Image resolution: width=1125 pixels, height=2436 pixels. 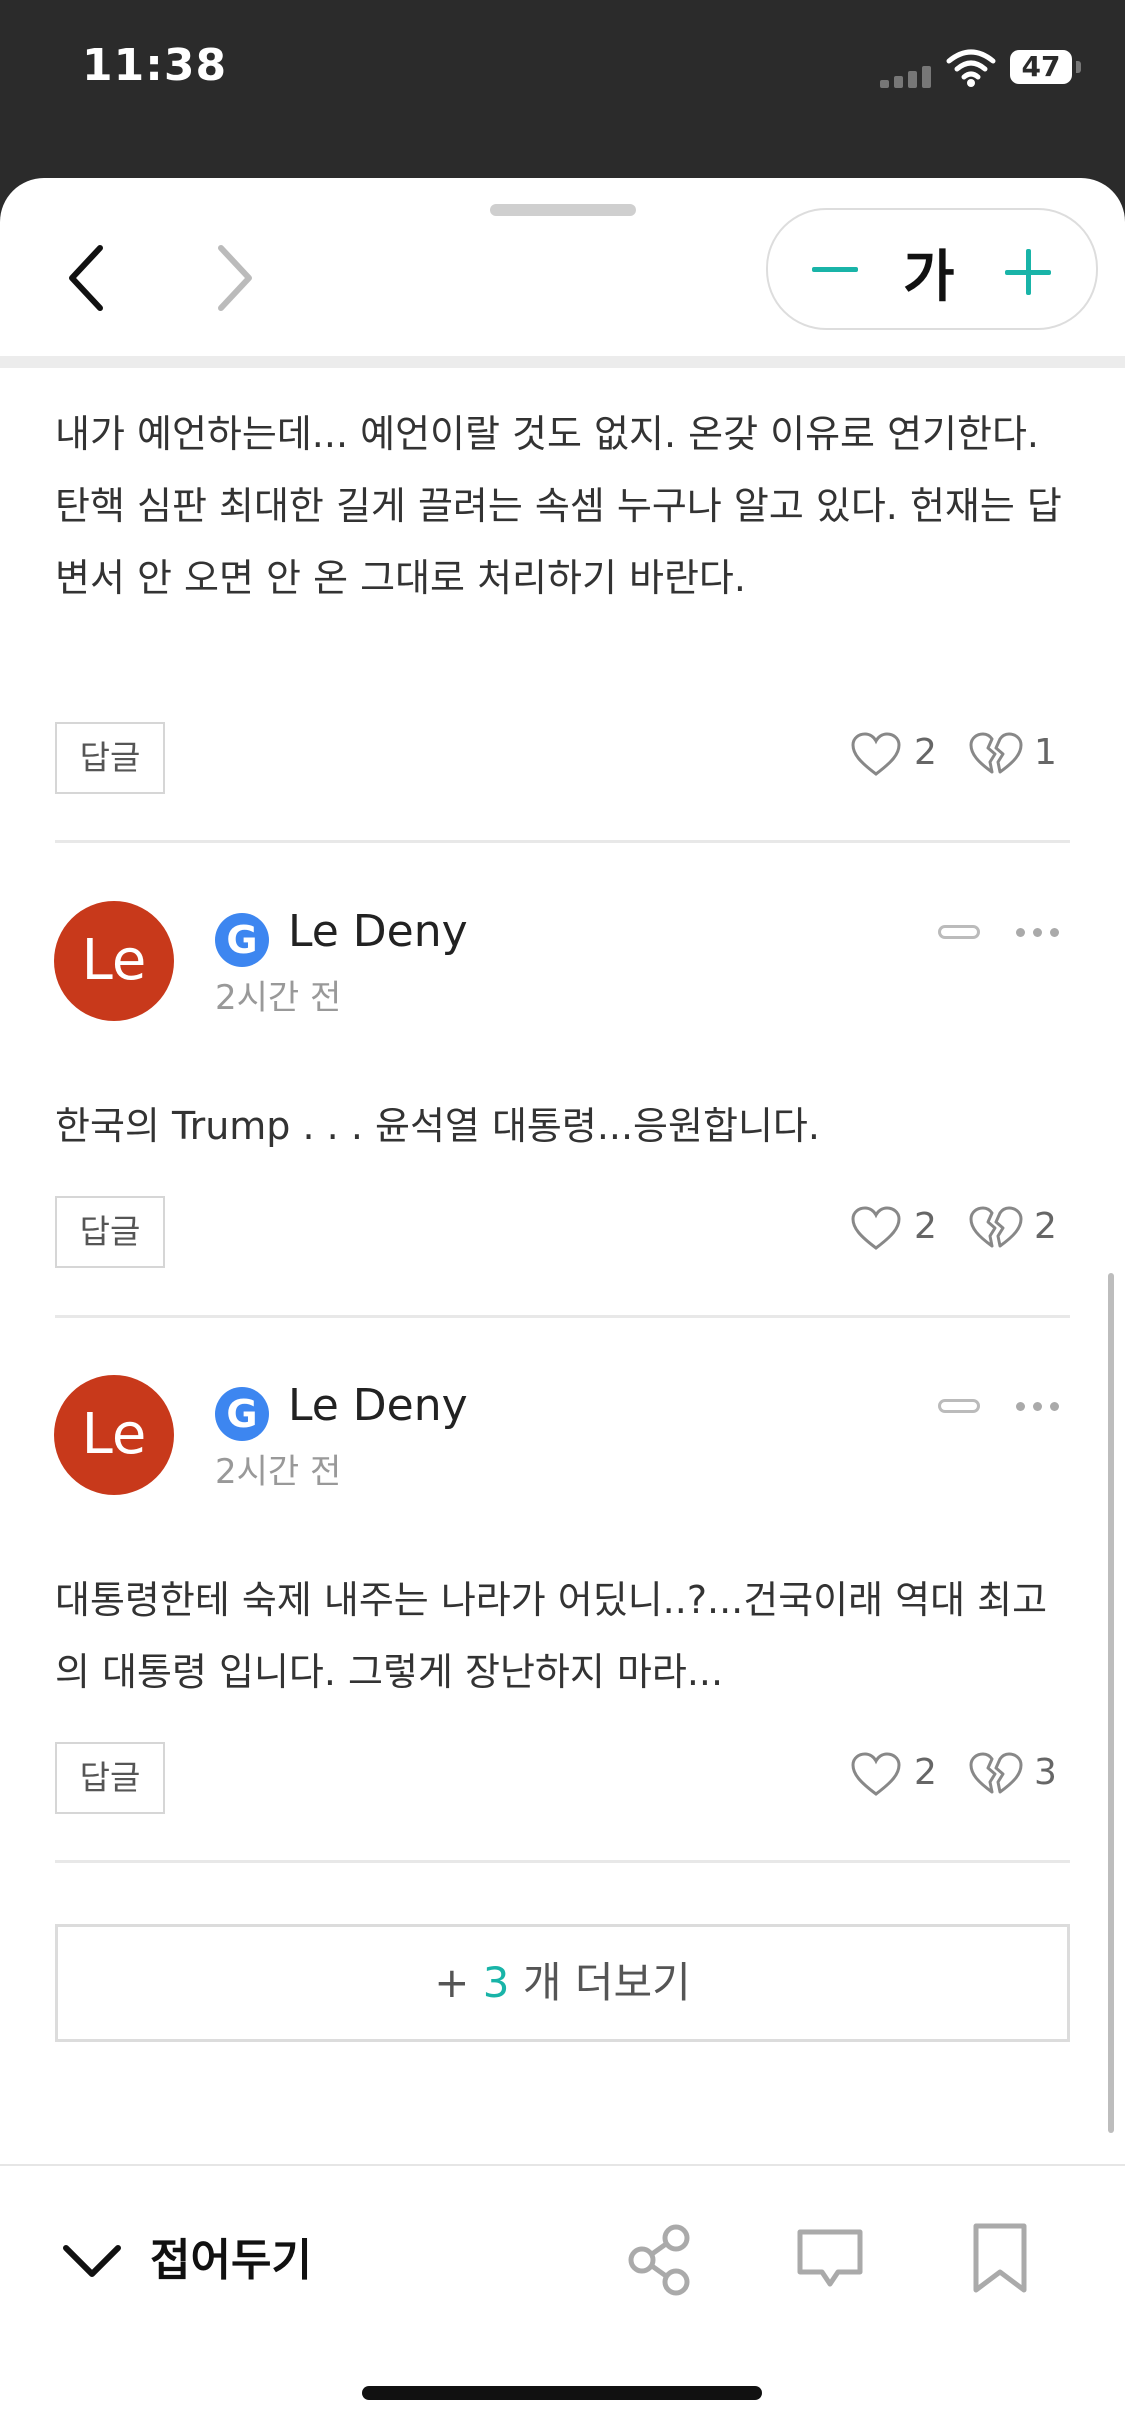 What do you see at coordinates (562, 2300) in the screenshot?
I see `bottom-toolbar: 접어두기` at bounding box center [562, 2300].